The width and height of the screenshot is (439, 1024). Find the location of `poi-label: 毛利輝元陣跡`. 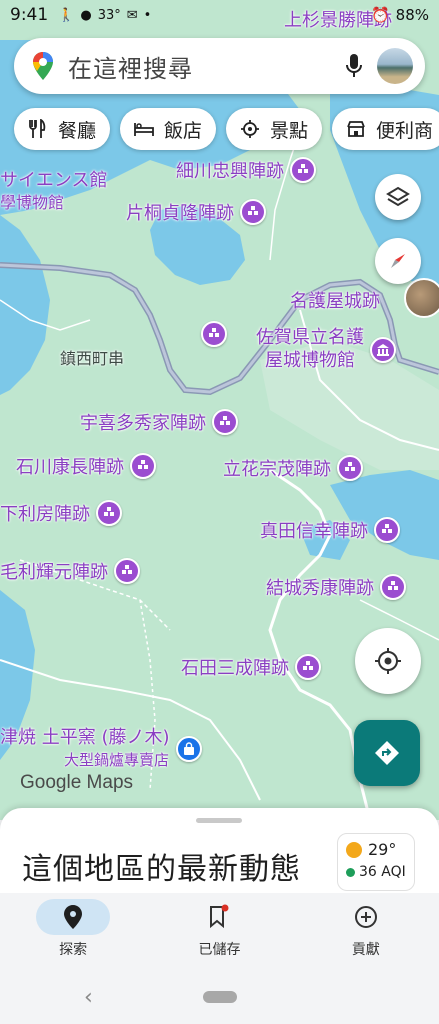

poi-label: 毛利輝元陣跡 is located at coordinates (54, 572).